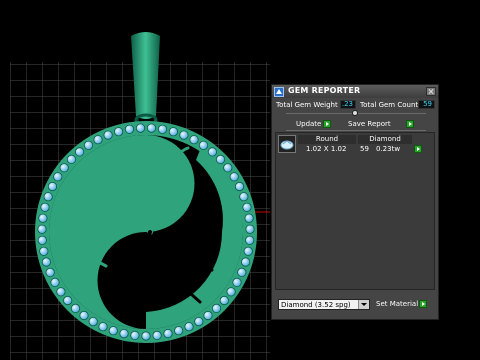  Describe the element at coordinates (356, 130) in the screenshot. I see `separator-mid` at that location.